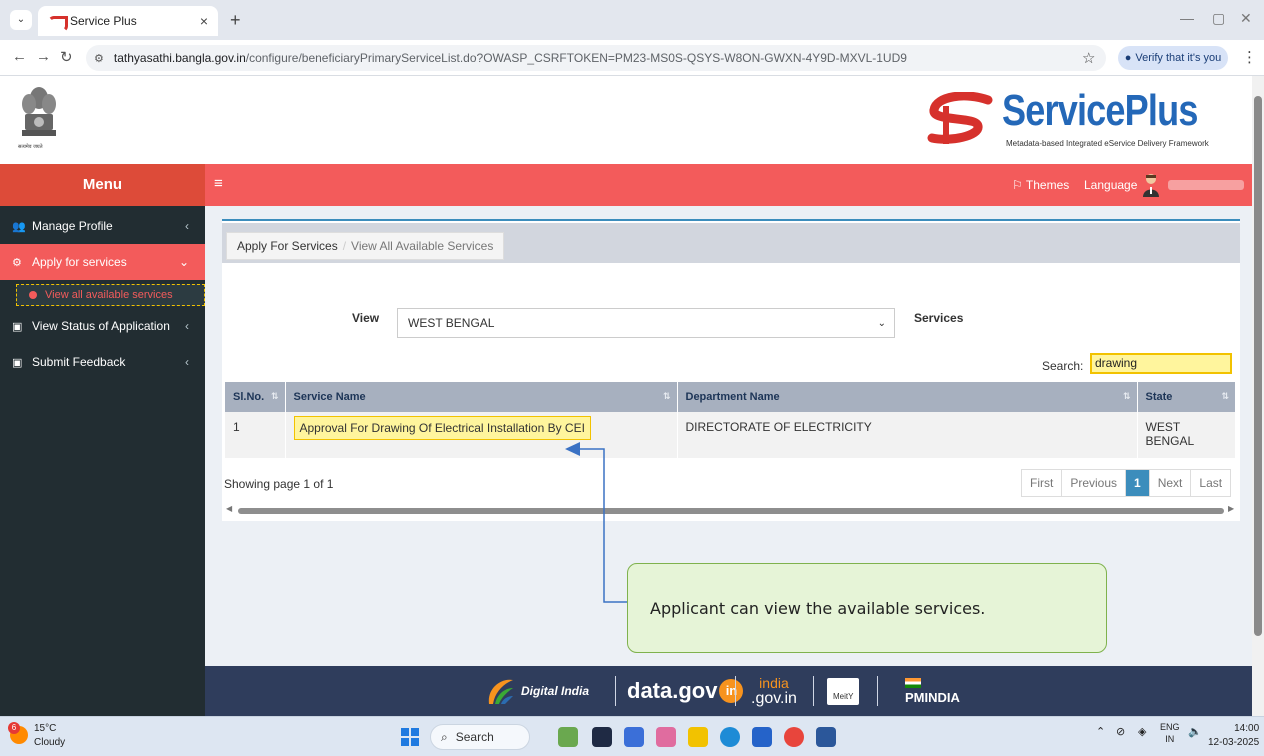 This screenshot has height=756, width=1264. I want to click on sidebar-item-manage-profile: 👥 Manage Profile ‹, so click(102, 226).